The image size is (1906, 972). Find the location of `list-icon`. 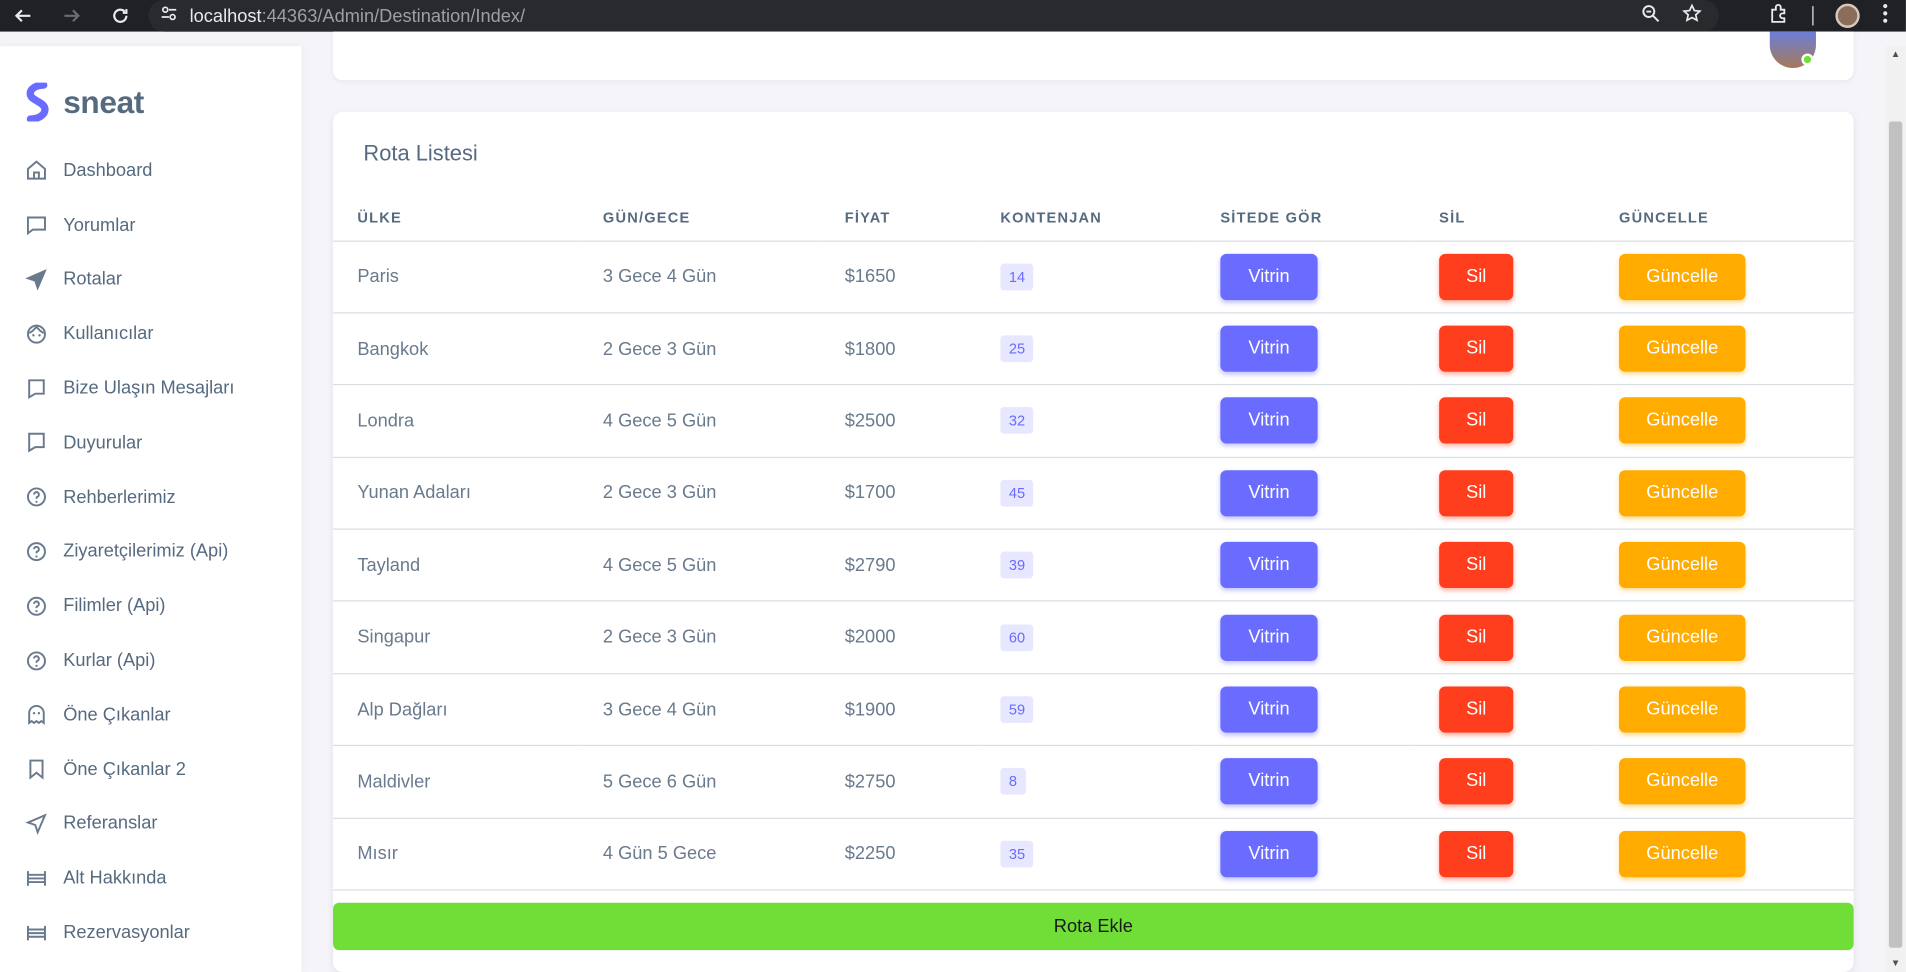

list-icon is located at coordinates (37, 878).